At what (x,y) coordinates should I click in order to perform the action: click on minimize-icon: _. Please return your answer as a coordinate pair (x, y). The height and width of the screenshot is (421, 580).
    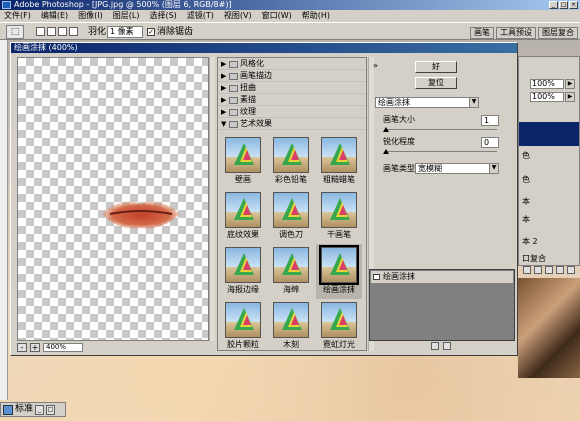
    Looking at the image, I should click on (40, 409).